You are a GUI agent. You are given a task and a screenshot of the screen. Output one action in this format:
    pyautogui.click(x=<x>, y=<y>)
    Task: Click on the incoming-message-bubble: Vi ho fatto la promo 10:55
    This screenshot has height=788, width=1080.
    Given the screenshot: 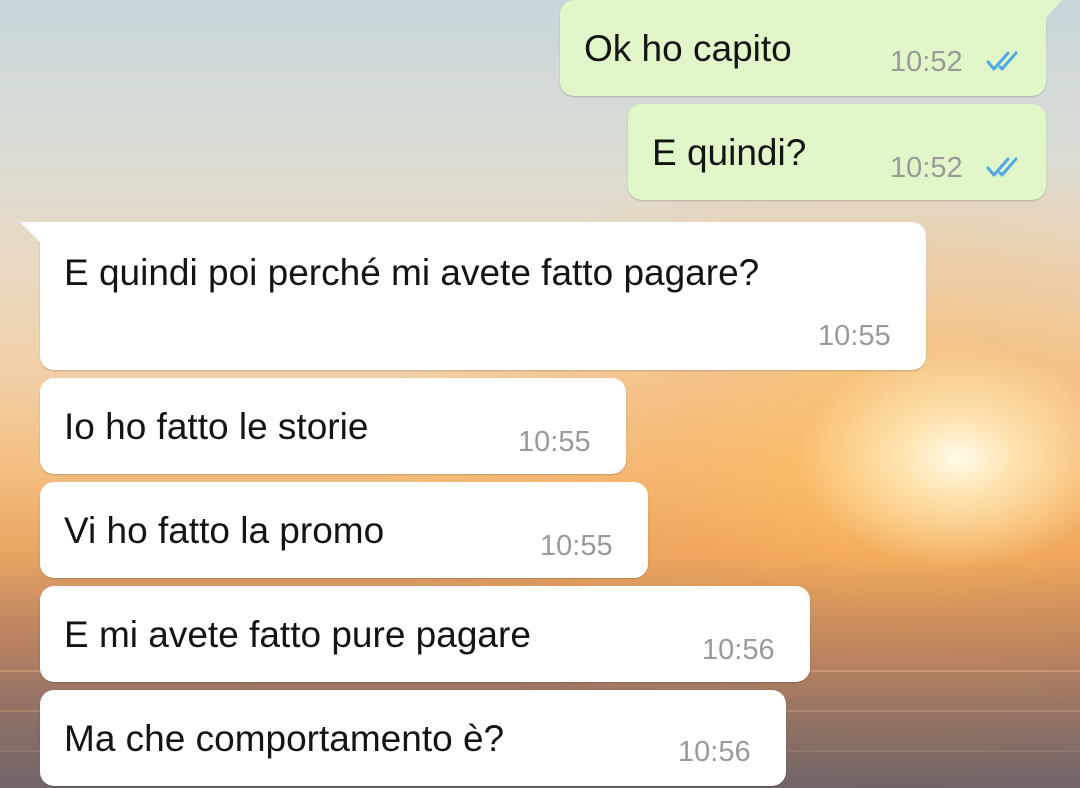 What is the action you would take?
    pyautogui.click(x=344, y=530)
    